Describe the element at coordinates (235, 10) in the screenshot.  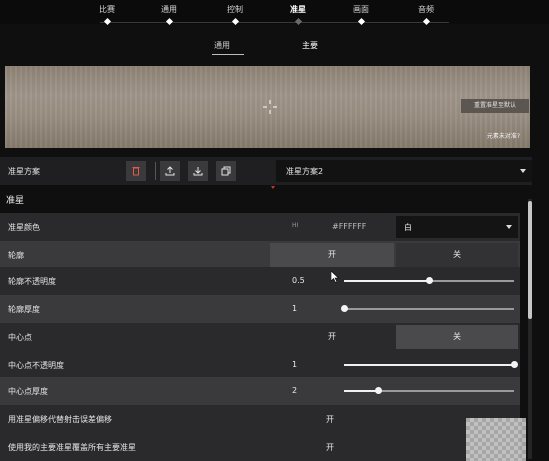
I see `tab-controls: 控制` at that location.